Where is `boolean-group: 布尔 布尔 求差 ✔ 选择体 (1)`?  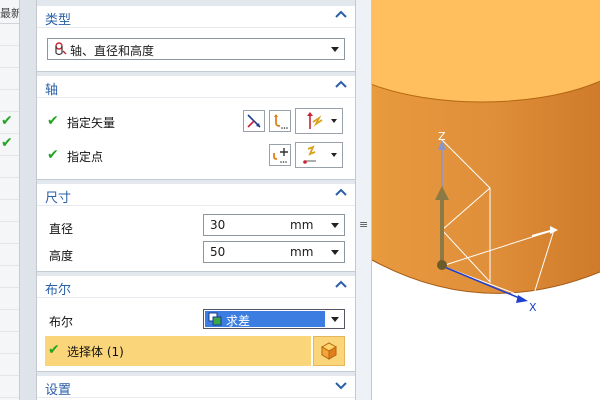 boolean-group: 布尔 布尔 求差 ✔ 选择体 (1) is located at coordinates (196, 324).